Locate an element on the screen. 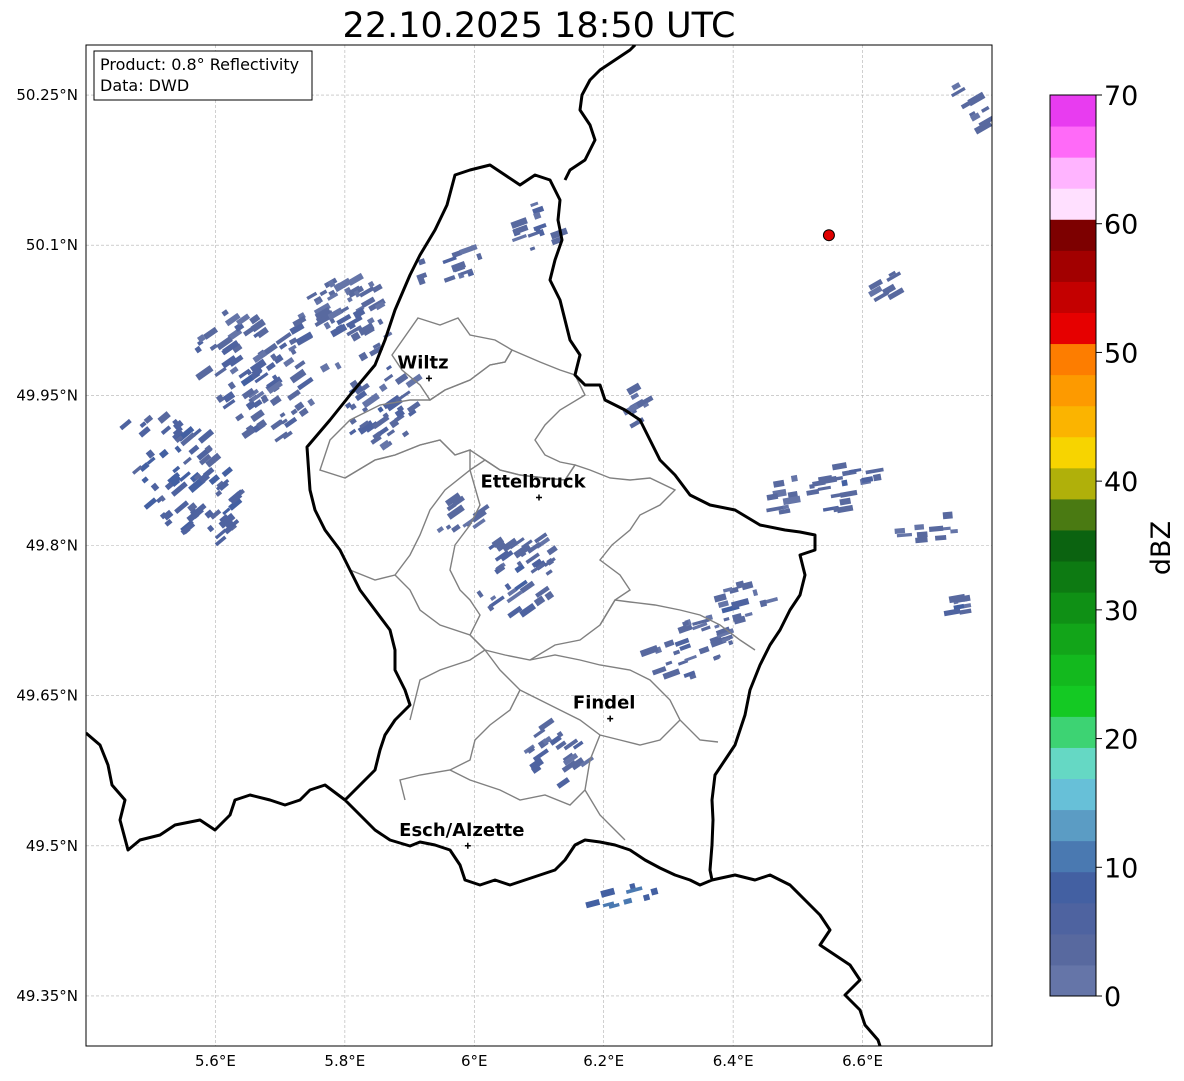 This screenshot has height=1081, width=1184. colorbar-tick-label: 30 is located at coordinates (1121, 611).